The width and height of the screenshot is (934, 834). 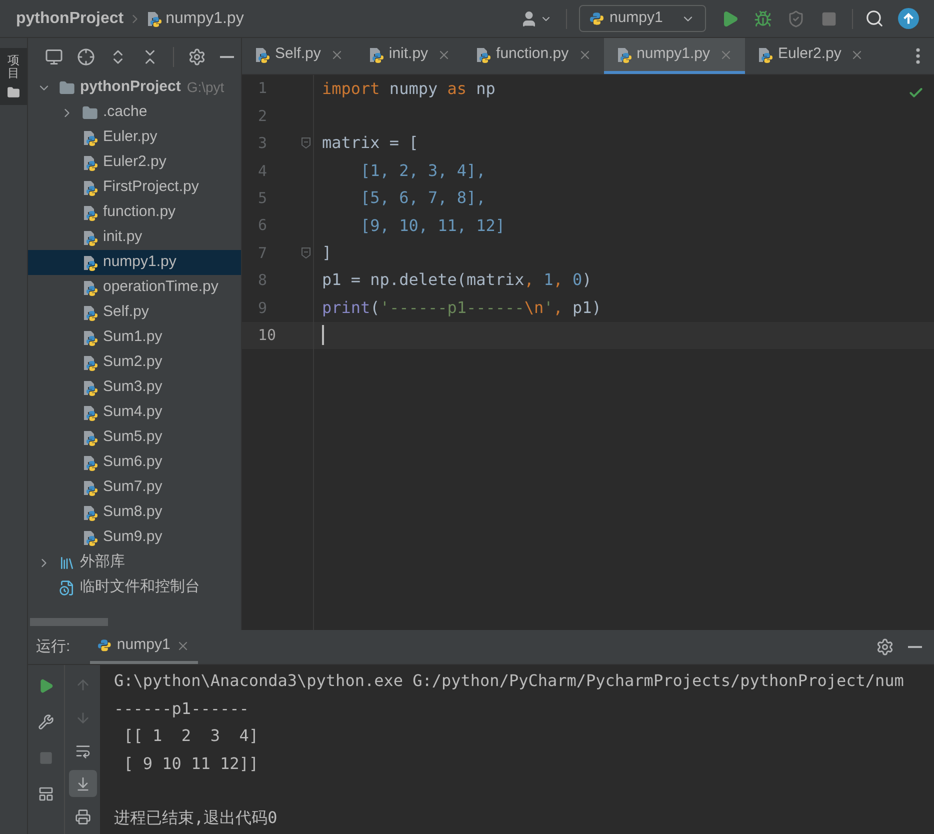 What do you see at coordinates (191, 763) in the screenshot?
I see `console-line: [ 9 10 11 12]]` at bounding box center [191, 763].